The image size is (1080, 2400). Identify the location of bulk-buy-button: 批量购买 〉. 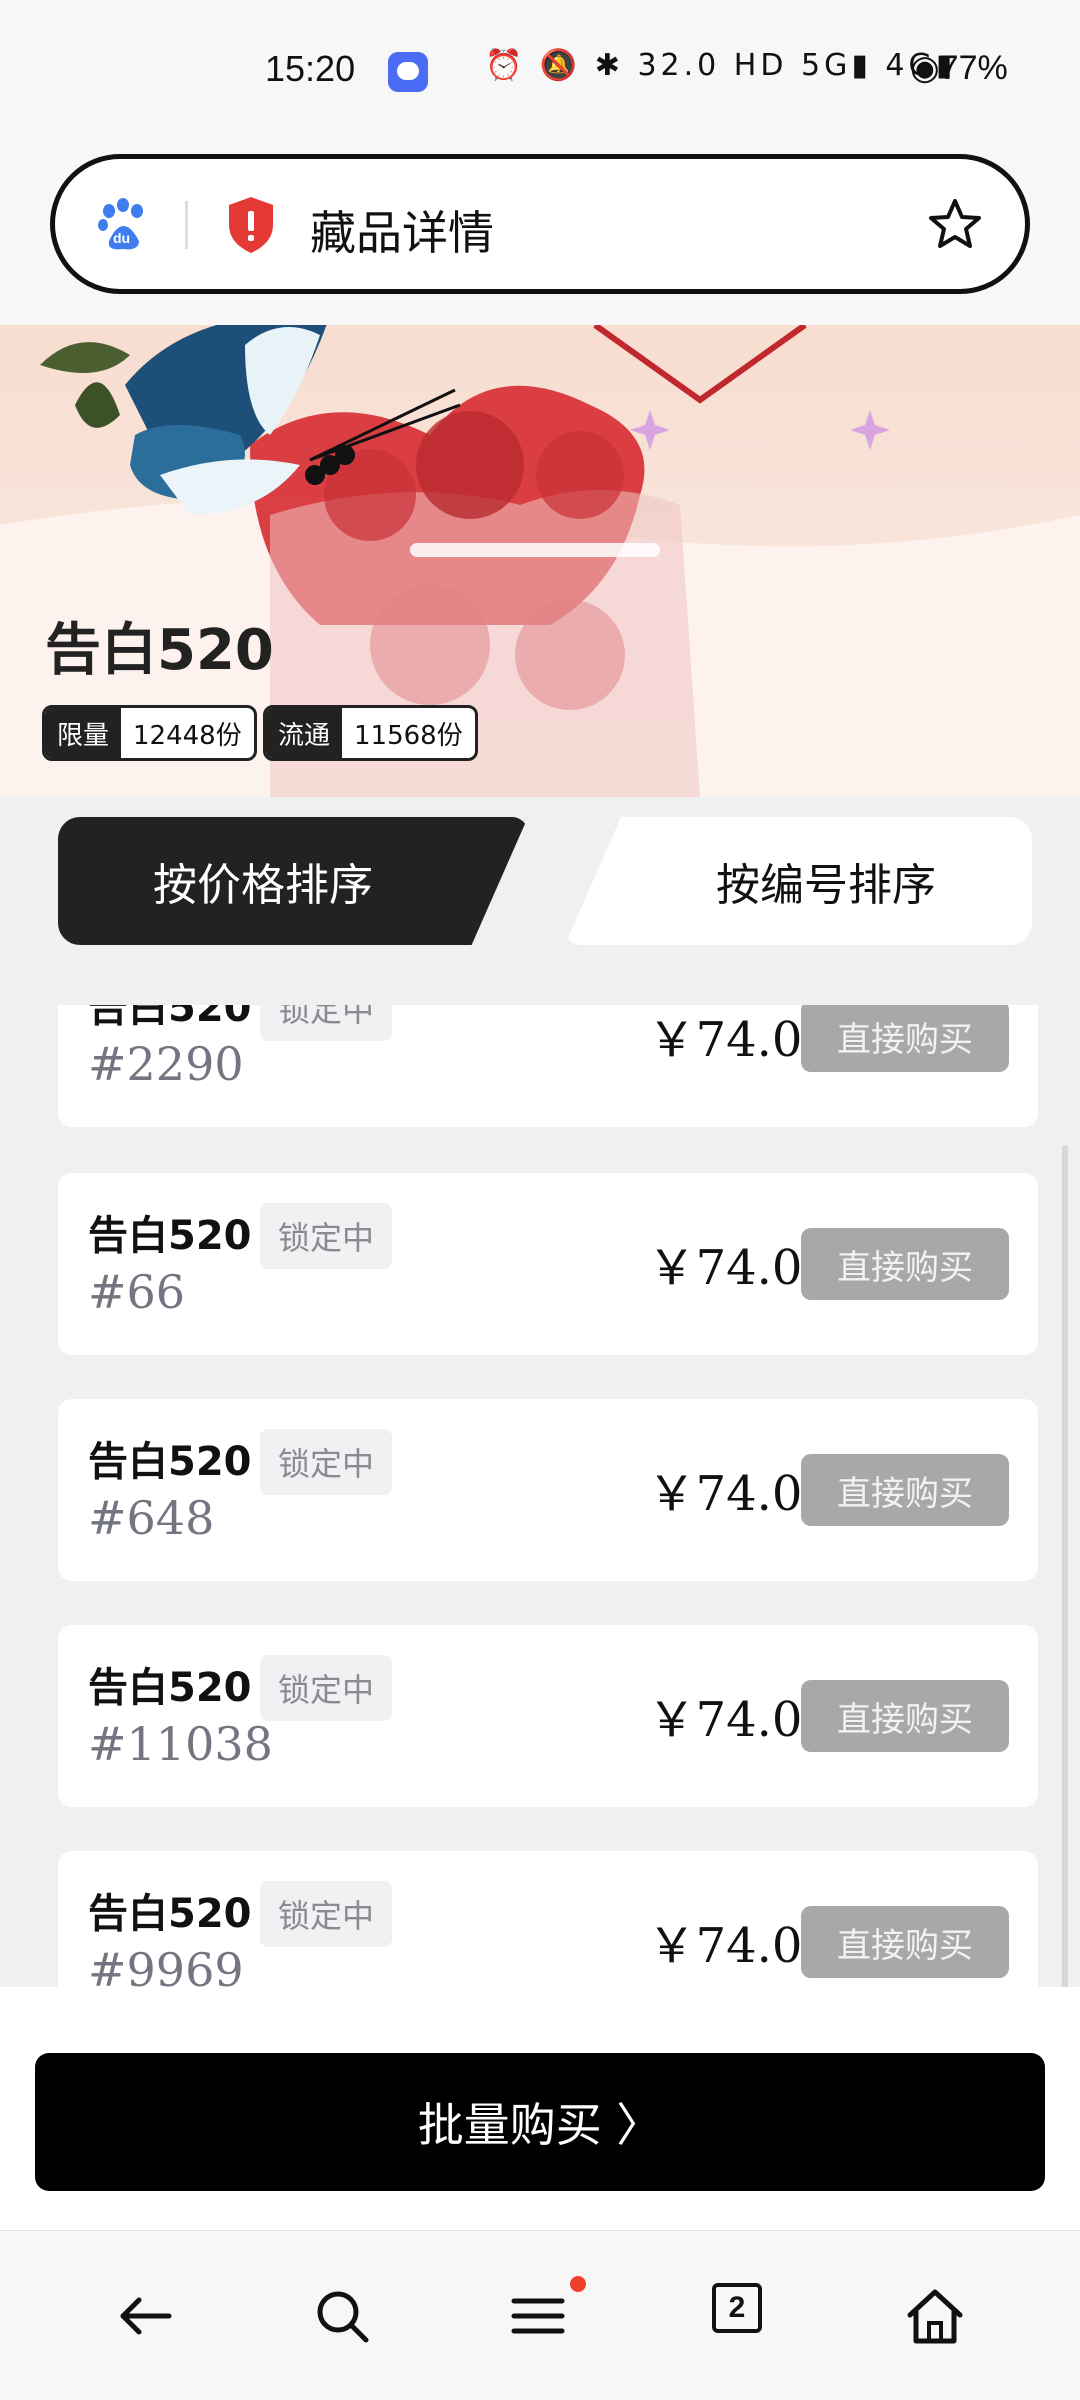
(540, 2122).